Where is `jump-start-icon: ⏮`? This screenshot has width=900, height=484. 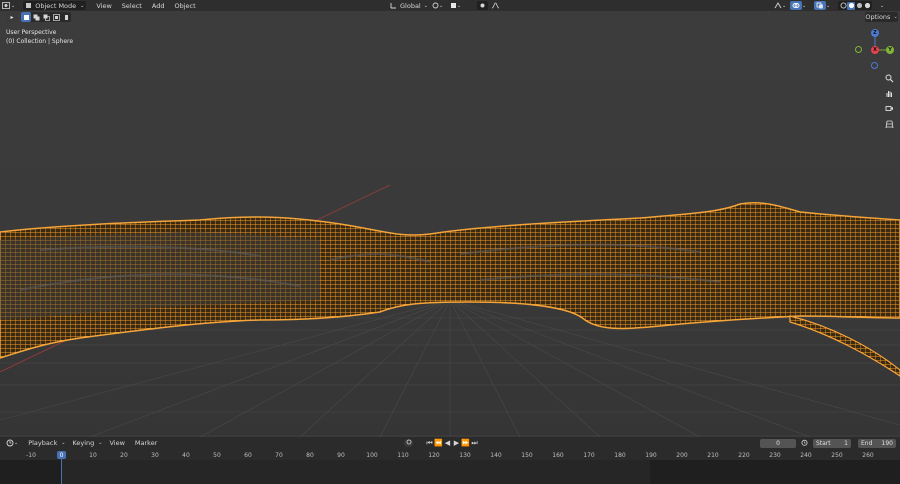
jump-start-icon: ⏮ is located at coordinates (429, 443).